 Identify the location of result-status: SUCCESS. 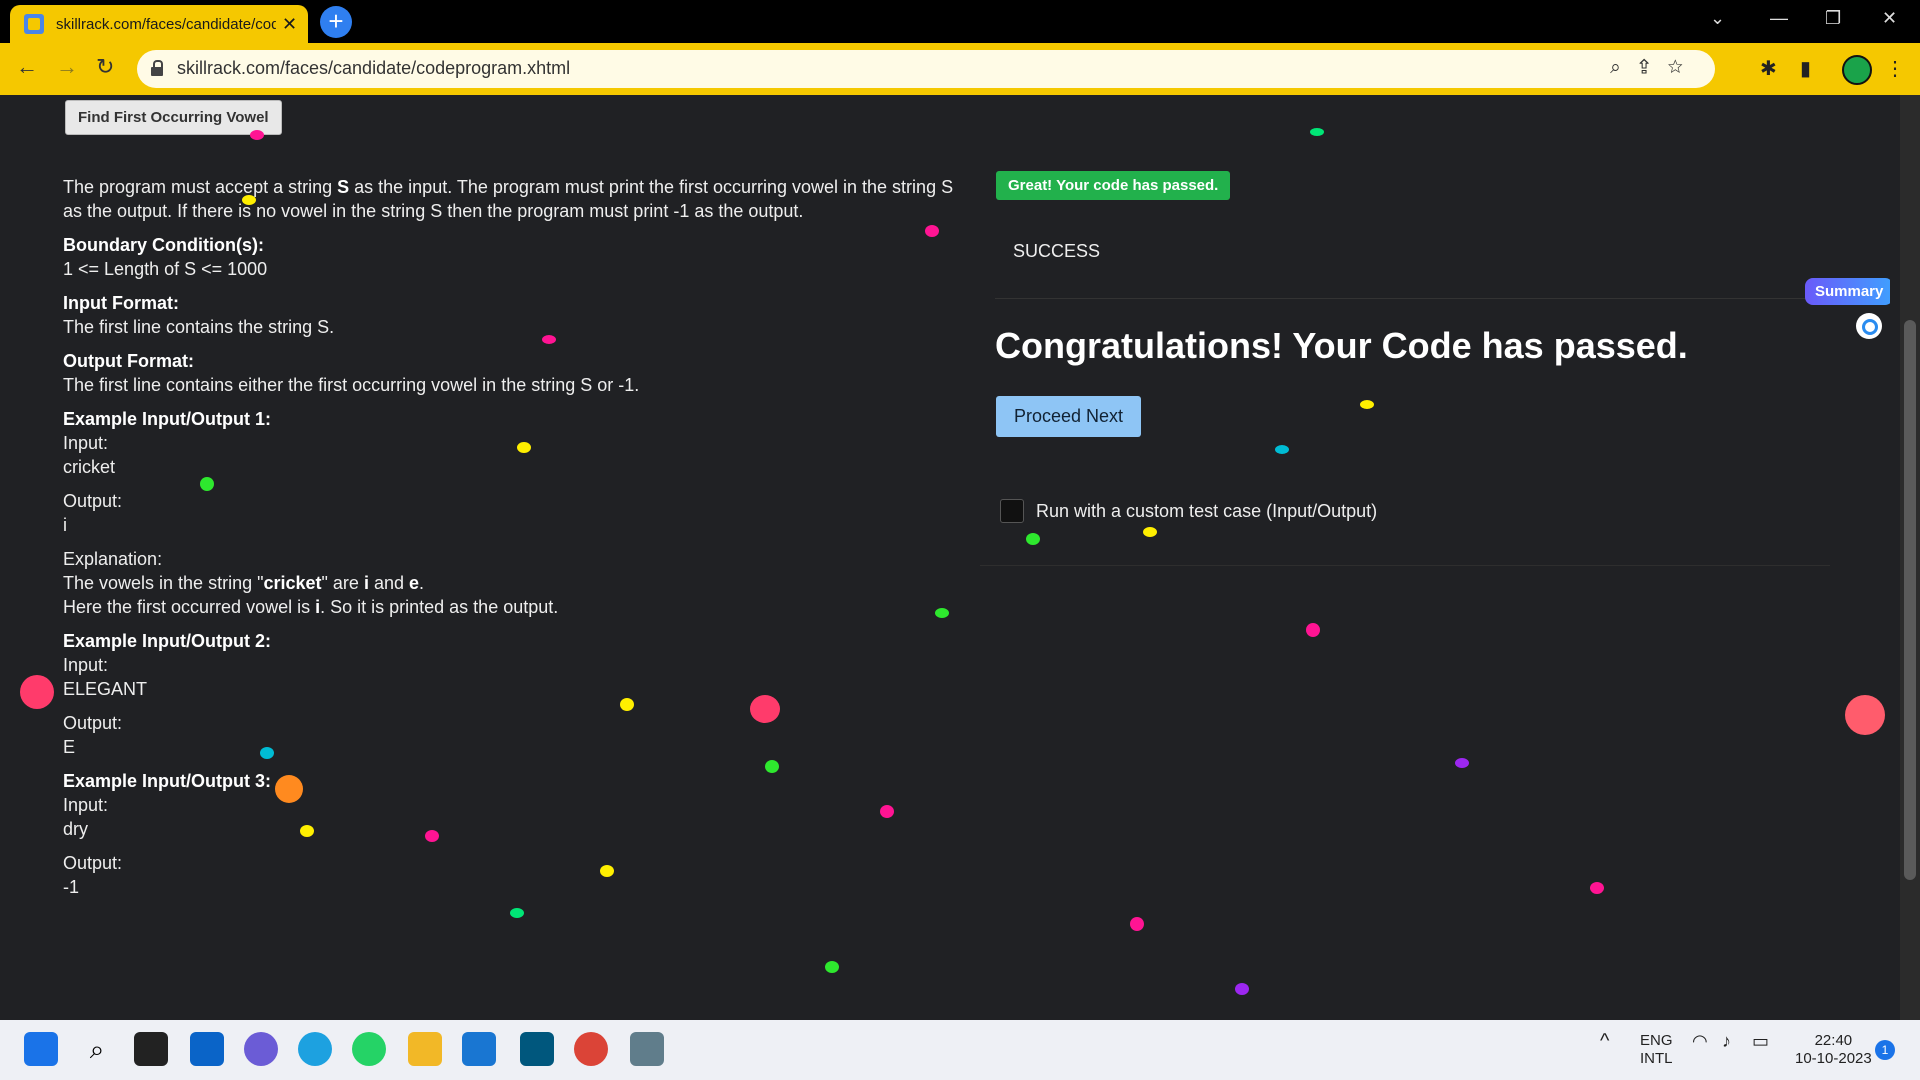
(1057, 251).